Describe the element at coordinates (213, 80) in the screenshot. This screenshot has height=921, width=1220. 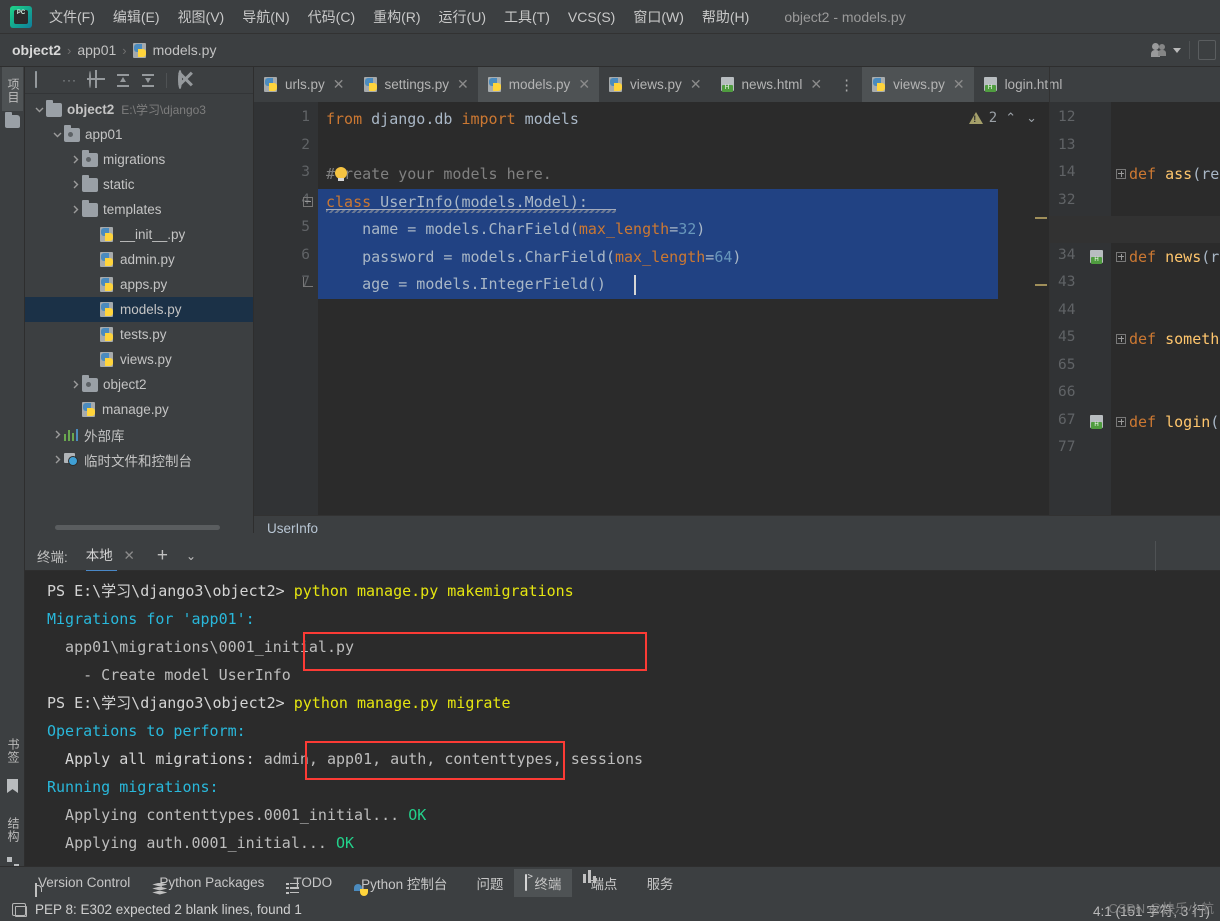
I see `hide-panel-icon` at that location.